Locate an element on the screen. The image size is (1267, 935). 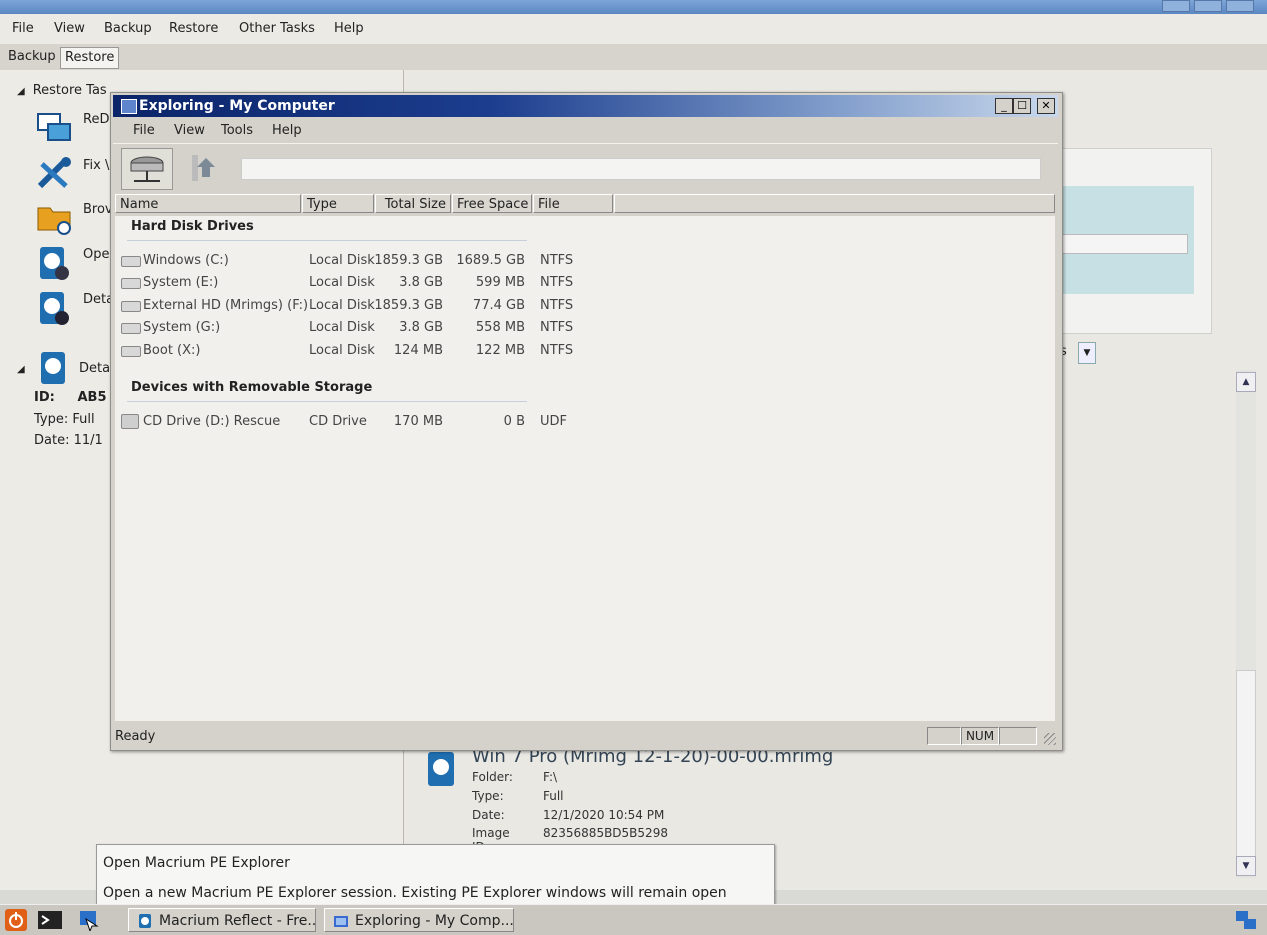
column-filler is located at coordinates (834, 203).